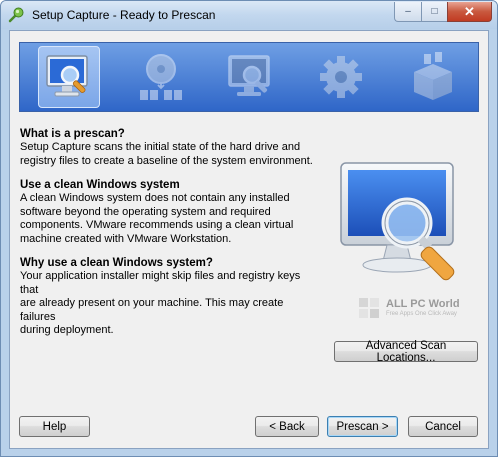 Image resolution: width=498 pixels, height=457 pixels. What do you see at coordinates (100, 185) in the screenshot?
I see `section-heading: Use a clean Windows system` at bounding box center [100, 185].